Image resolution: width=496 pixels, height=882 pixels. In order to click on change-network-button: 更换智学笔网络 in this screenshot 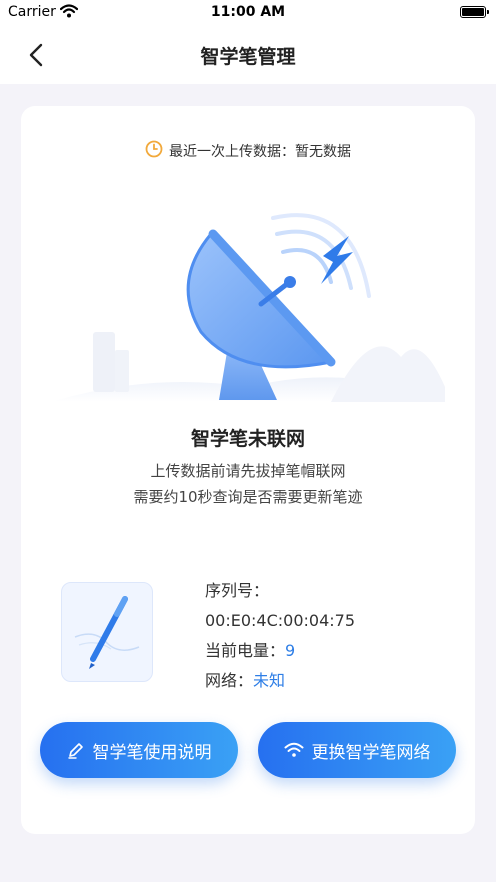, I will do `click(357, 750)`.